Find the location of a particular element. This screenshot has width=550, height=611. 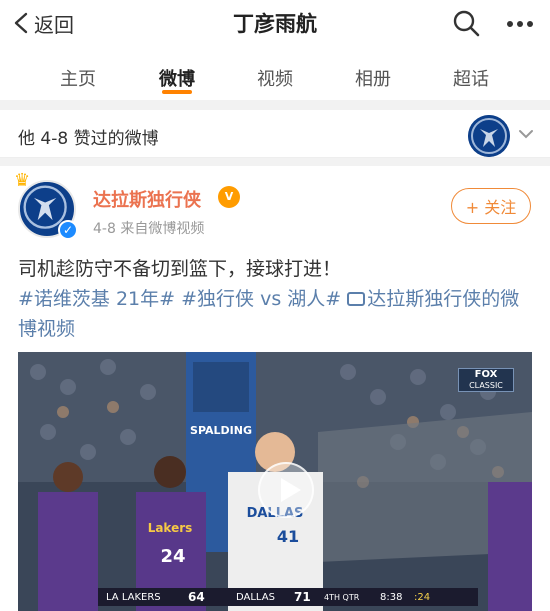

more-icon is located at coordinates (520, 24).